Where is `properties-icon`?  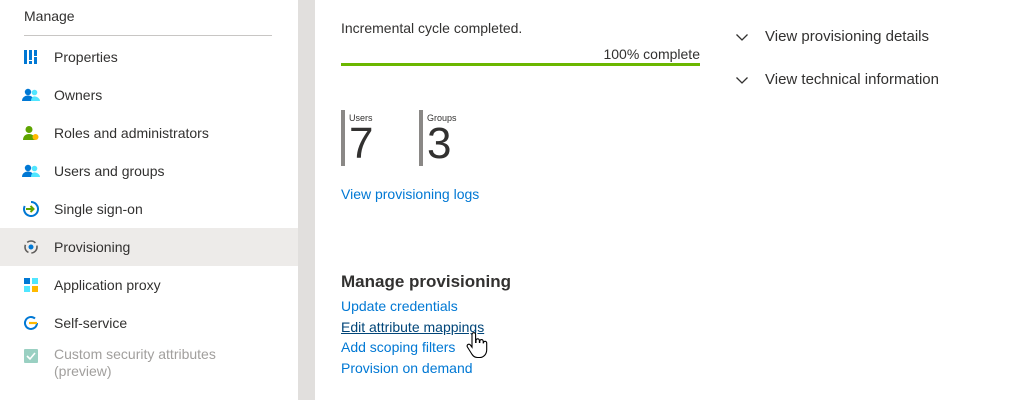 properties-icon is located at coordinates (31, 57).